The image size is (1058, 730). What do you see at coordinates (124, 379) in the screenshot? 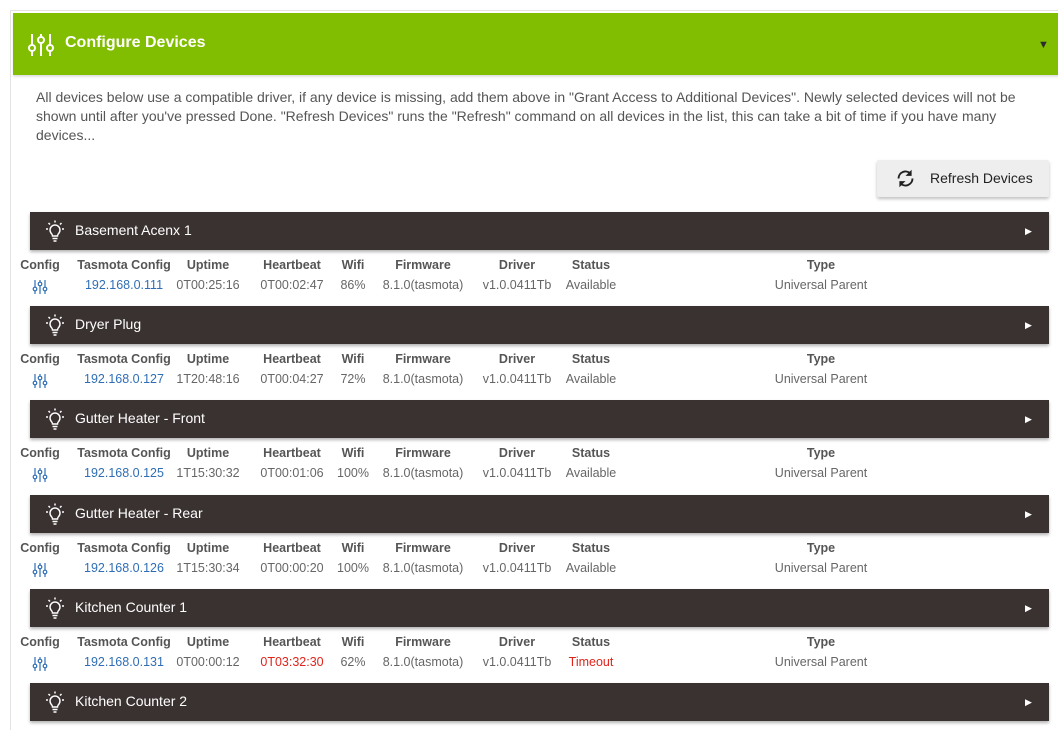
I see `tasmota-config-link: 192.168.0.127` at bounding box center [124, 379].